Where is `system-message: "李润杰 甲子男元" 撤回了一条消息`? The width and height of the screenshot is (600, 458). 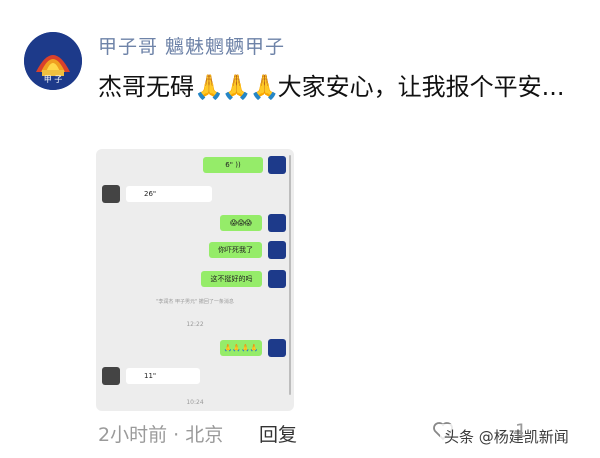 system-message: "李润杰 甲子男元" 撤回了一条消息 is located at coordinates (195, 302).